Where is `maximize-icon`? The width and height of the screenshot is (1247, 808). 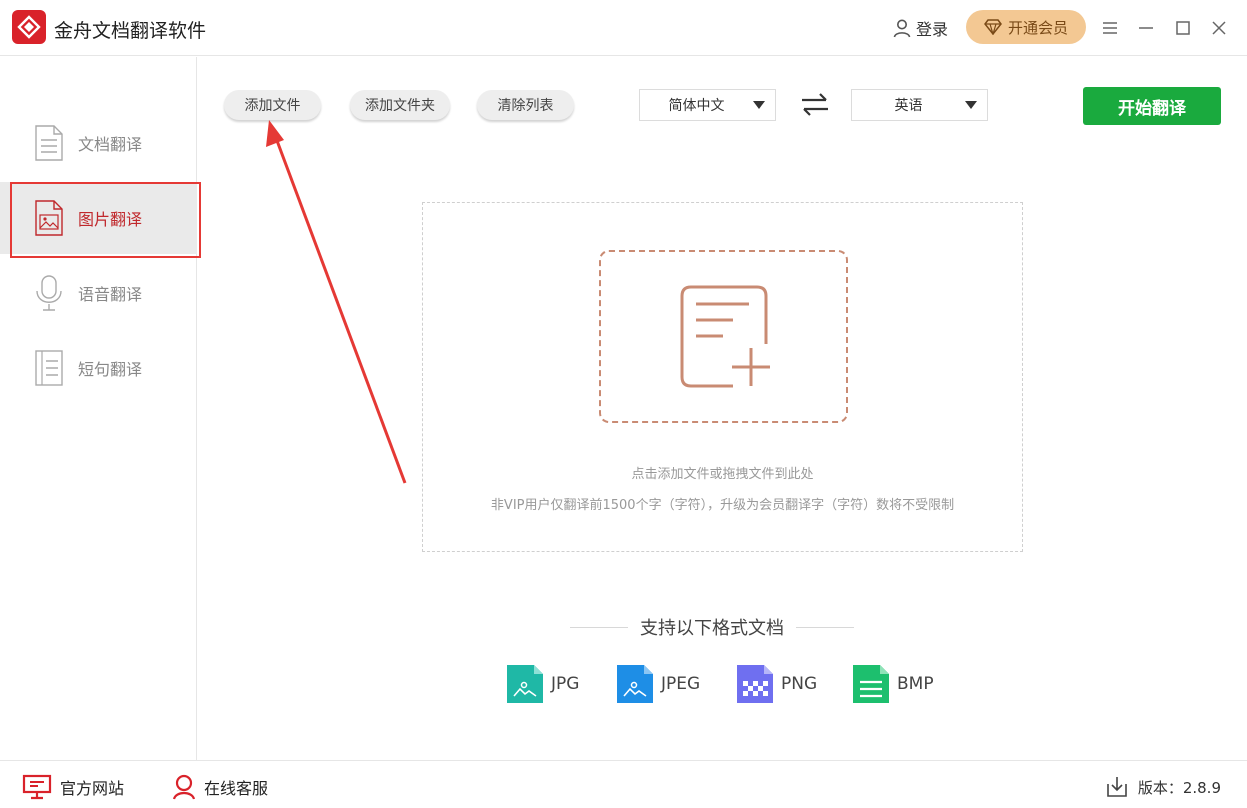
maximize-icon is located at coordinates (1183, 28).